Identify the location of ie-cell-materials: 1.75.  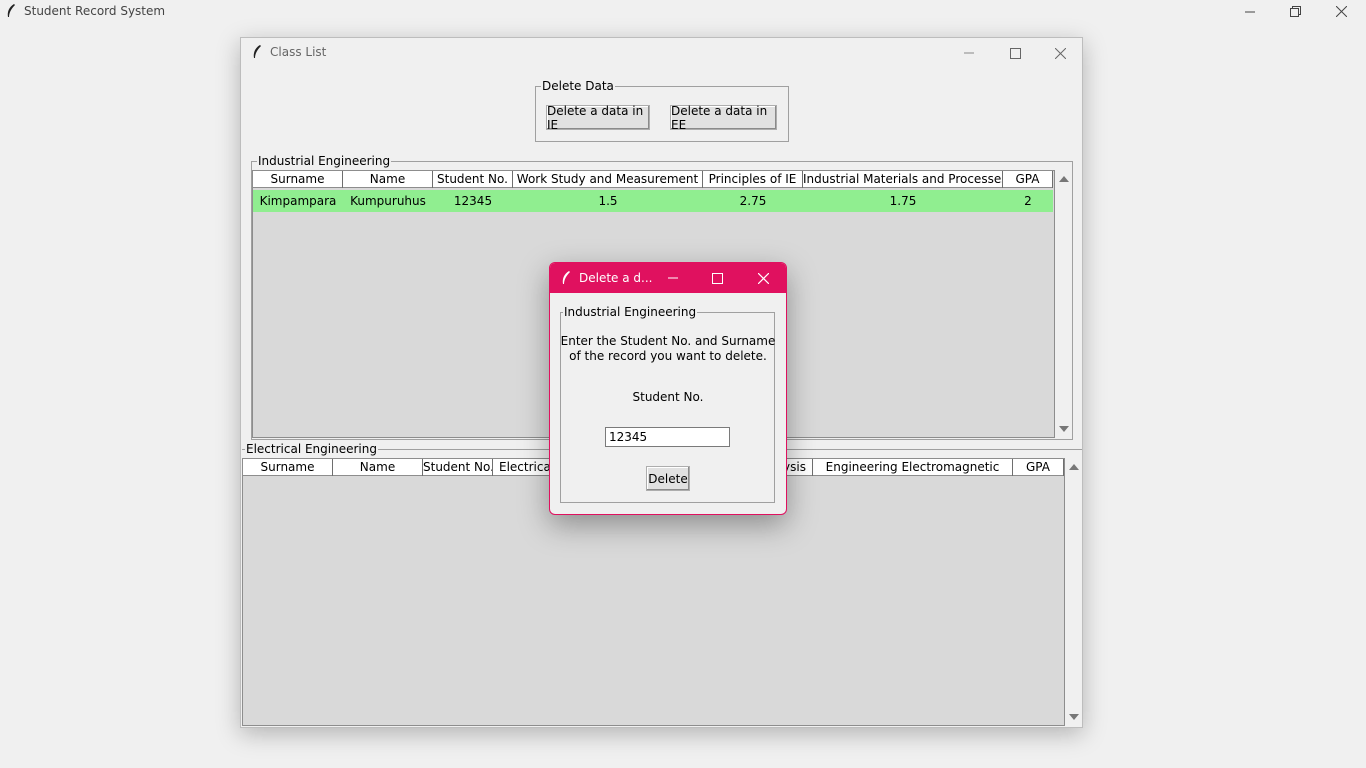
(903, 201).